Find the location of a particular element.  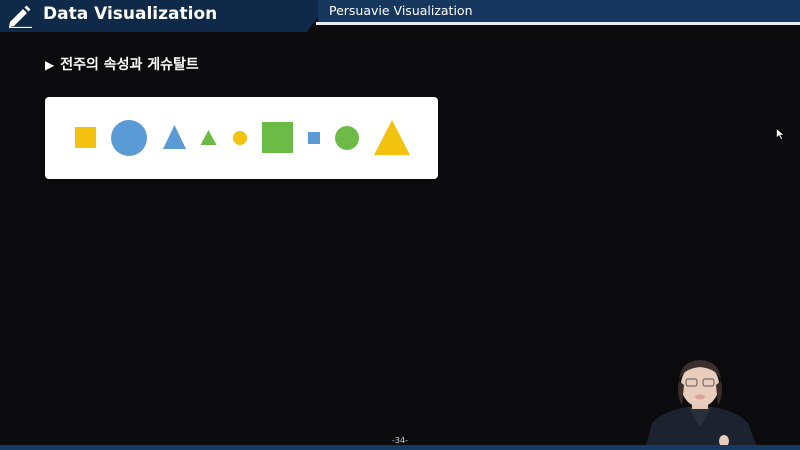

section-heading-text: 전주의 속성과 게슈탈트 is located at coordinates (129, 65).